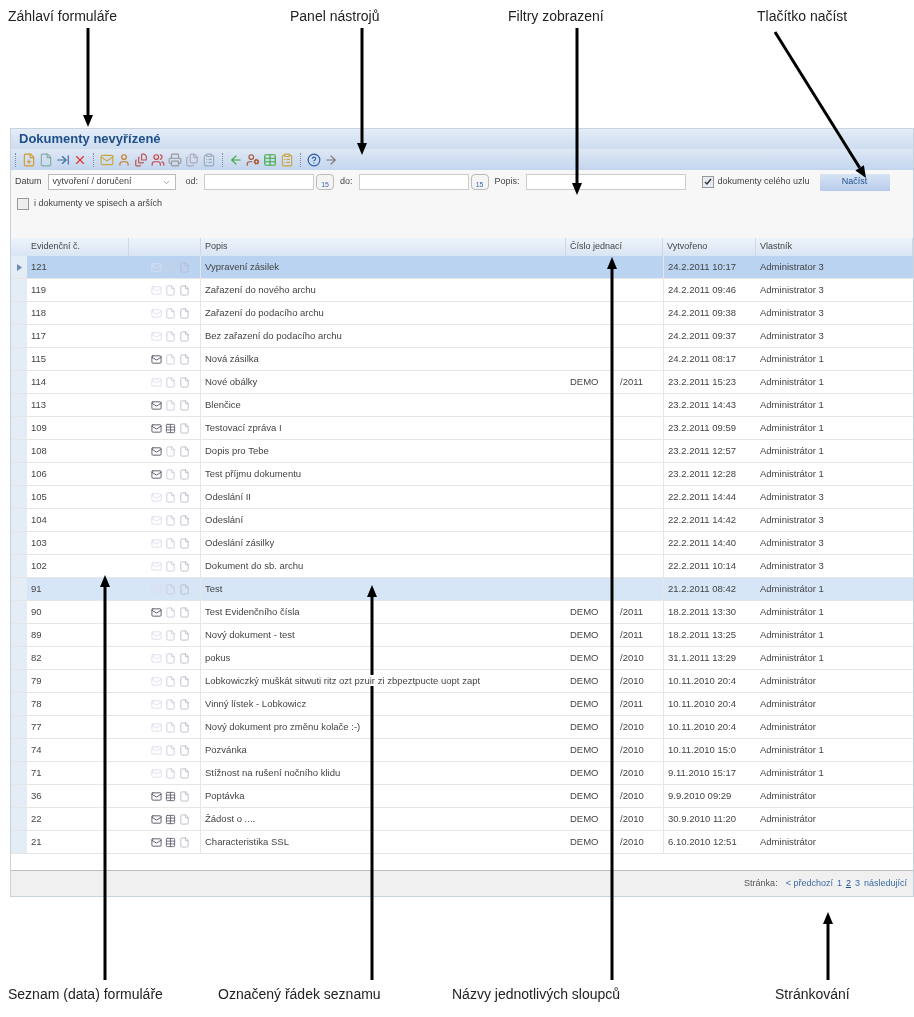 The width and height of the screenshot is (914, 1017). Describe the element at coordinates (687, 247) in the screenshot. I see `column-header: Vytvořeno` at that location.